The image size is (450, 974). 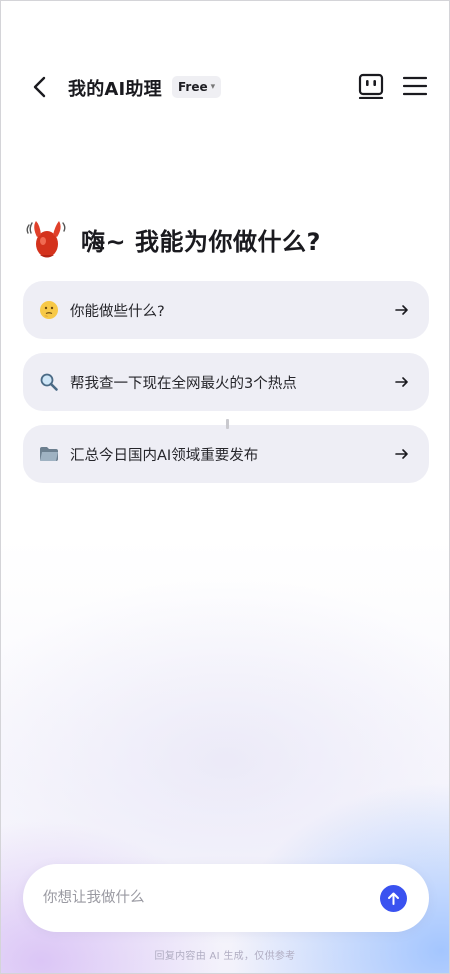 I want to click on send-button, so click(x=393, y=898).